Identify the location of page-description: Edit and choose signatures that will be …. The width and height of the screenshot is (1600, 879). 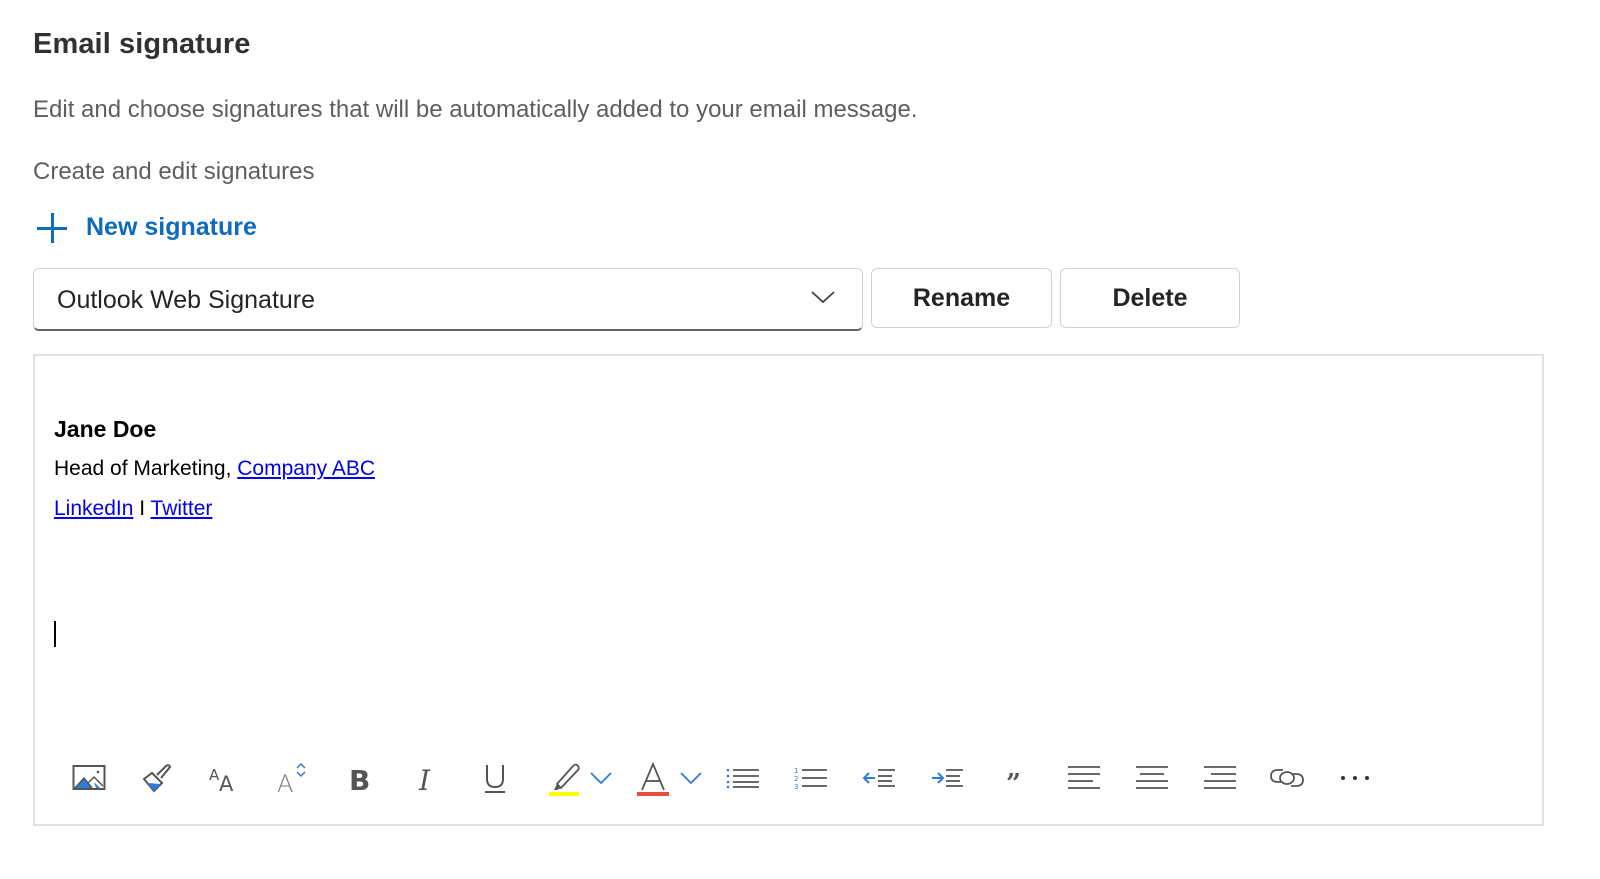
(475, 109).